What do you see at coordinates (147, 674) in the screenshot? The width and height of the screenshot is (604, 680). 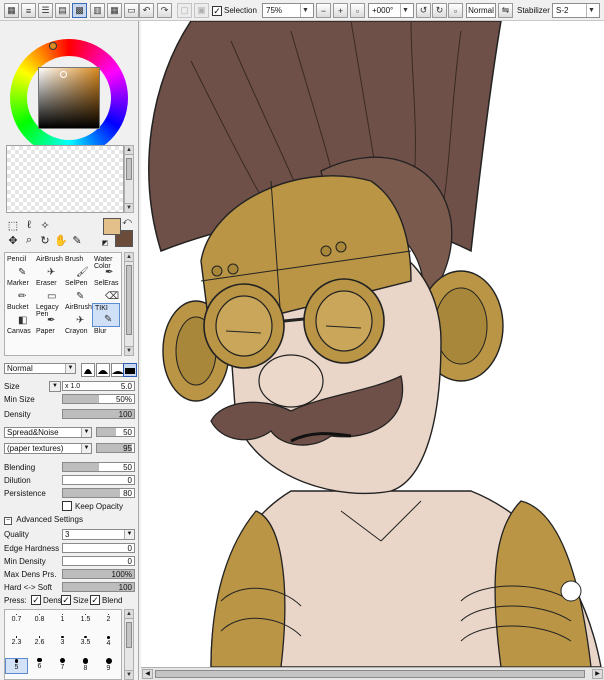 I see `scroll-left-icon: ◀` at bounding box center [147, 674].